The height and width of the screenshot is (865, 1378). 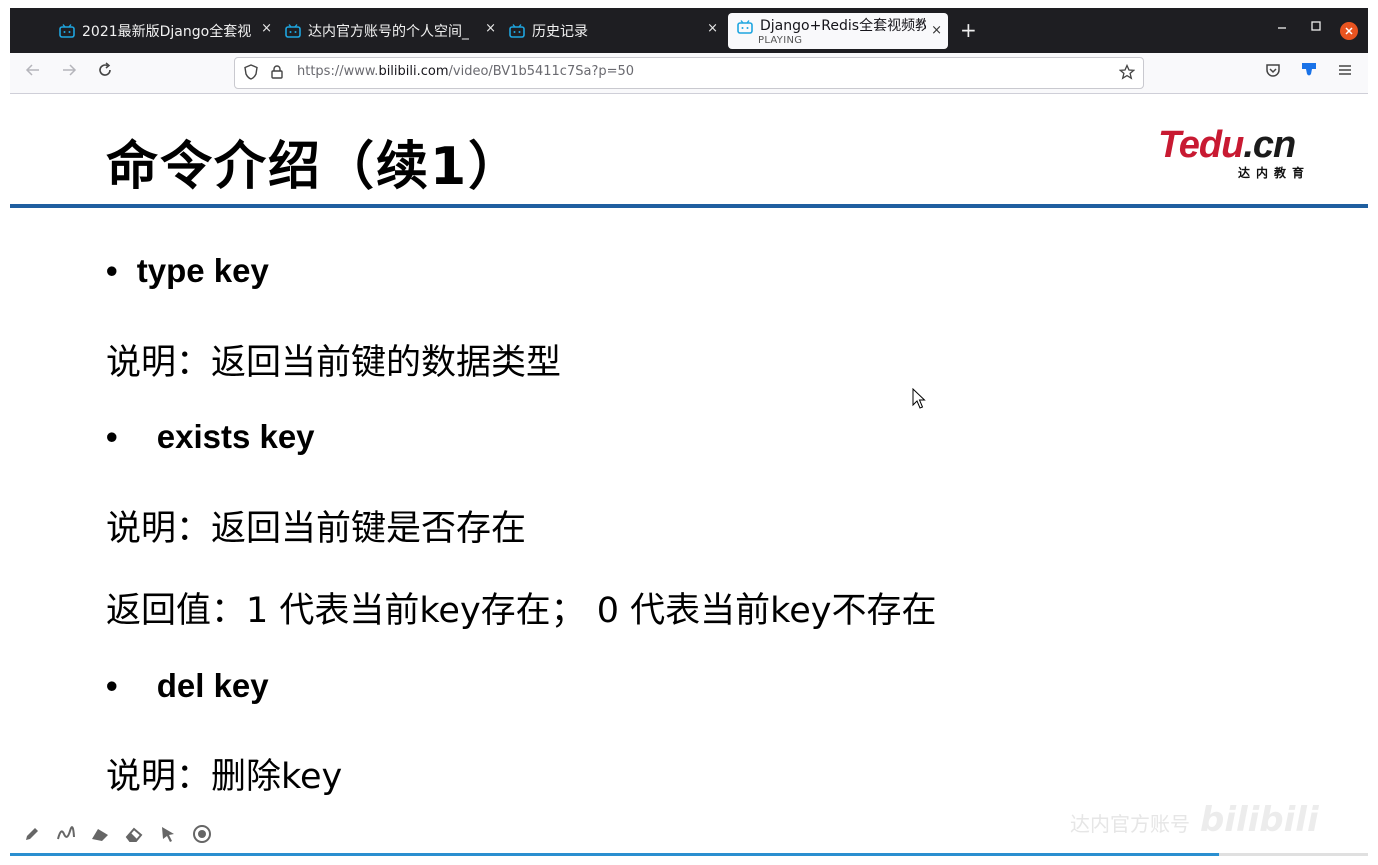 What do you see at coordinates (1127, 73) in the screenshot?
I see `bookmark-star-icon` at bounding box center [1127, 73].